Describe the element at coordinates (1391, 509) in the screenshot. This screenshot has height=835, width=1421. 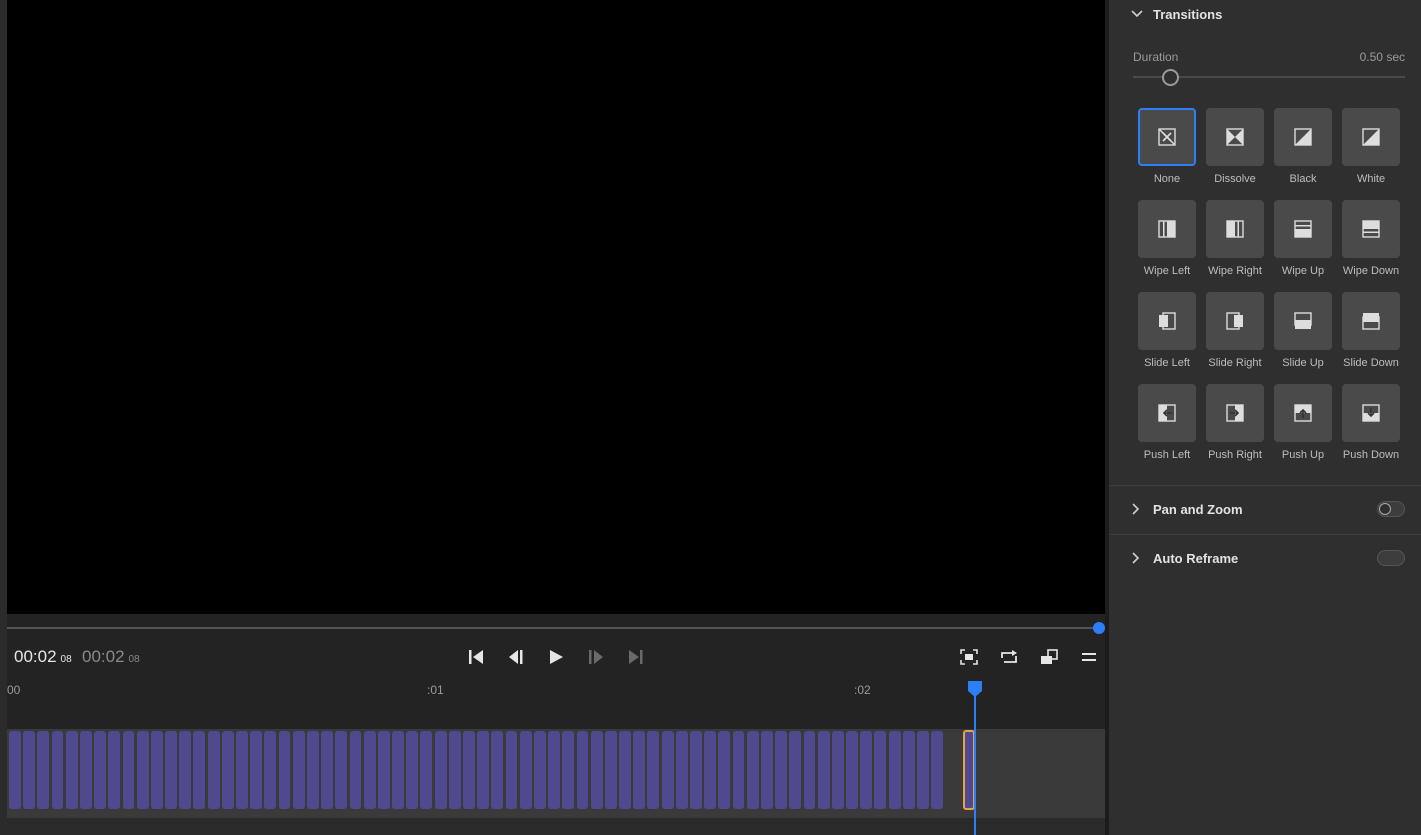
I see `pan-zoom-toggle` at that location.